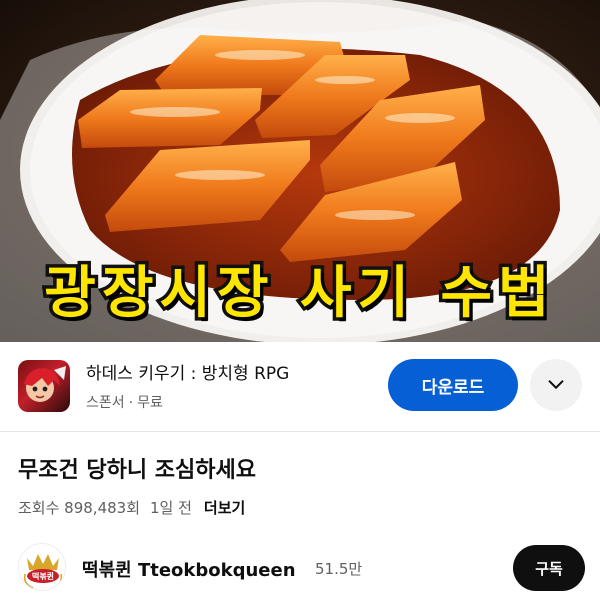 This screenshot has height=600, width=600. I want to click on game-character-icon, so click(45, 384).